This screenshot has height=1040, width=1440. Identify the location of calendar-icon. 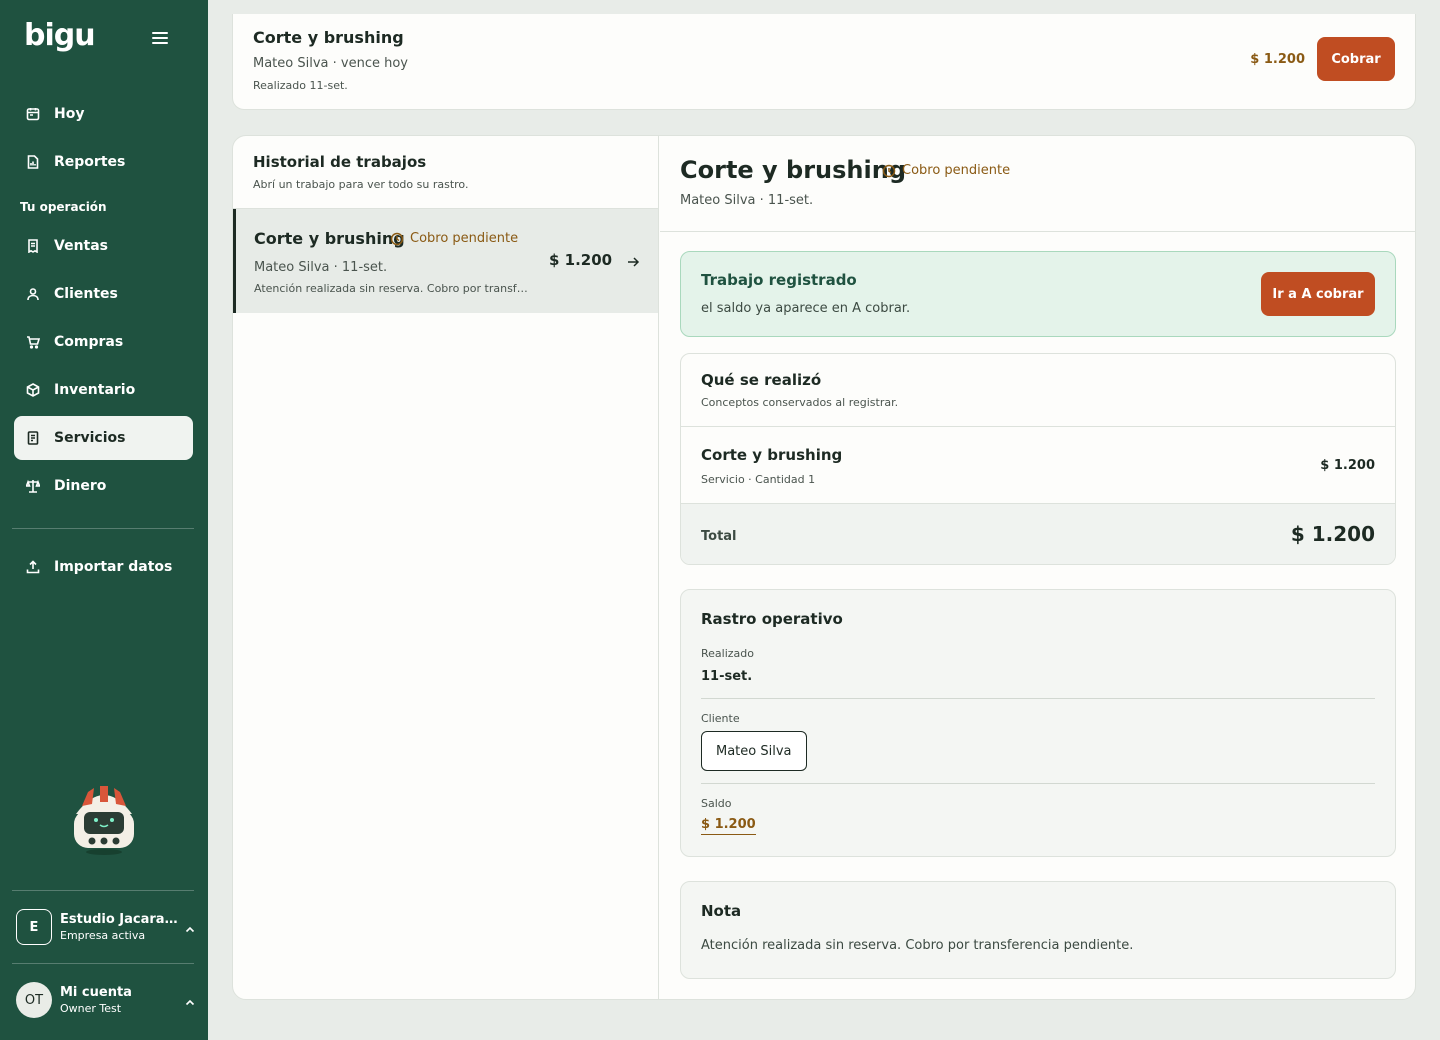
(33, 114).